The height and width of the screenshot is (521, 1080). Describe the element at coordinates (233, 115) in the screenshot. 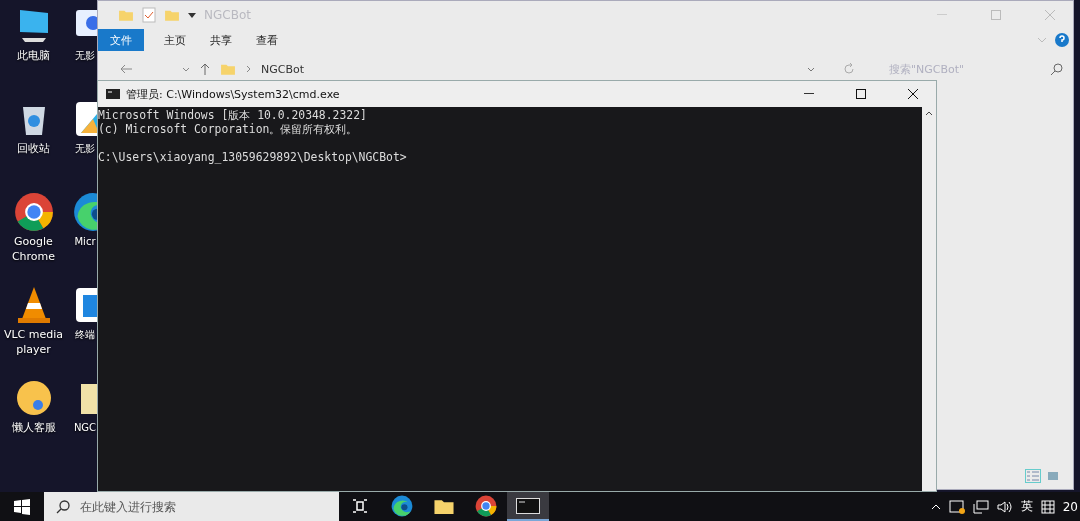

I see `console-line: Microsoft Windows [版本 10.0.20348.2322]` at that location.